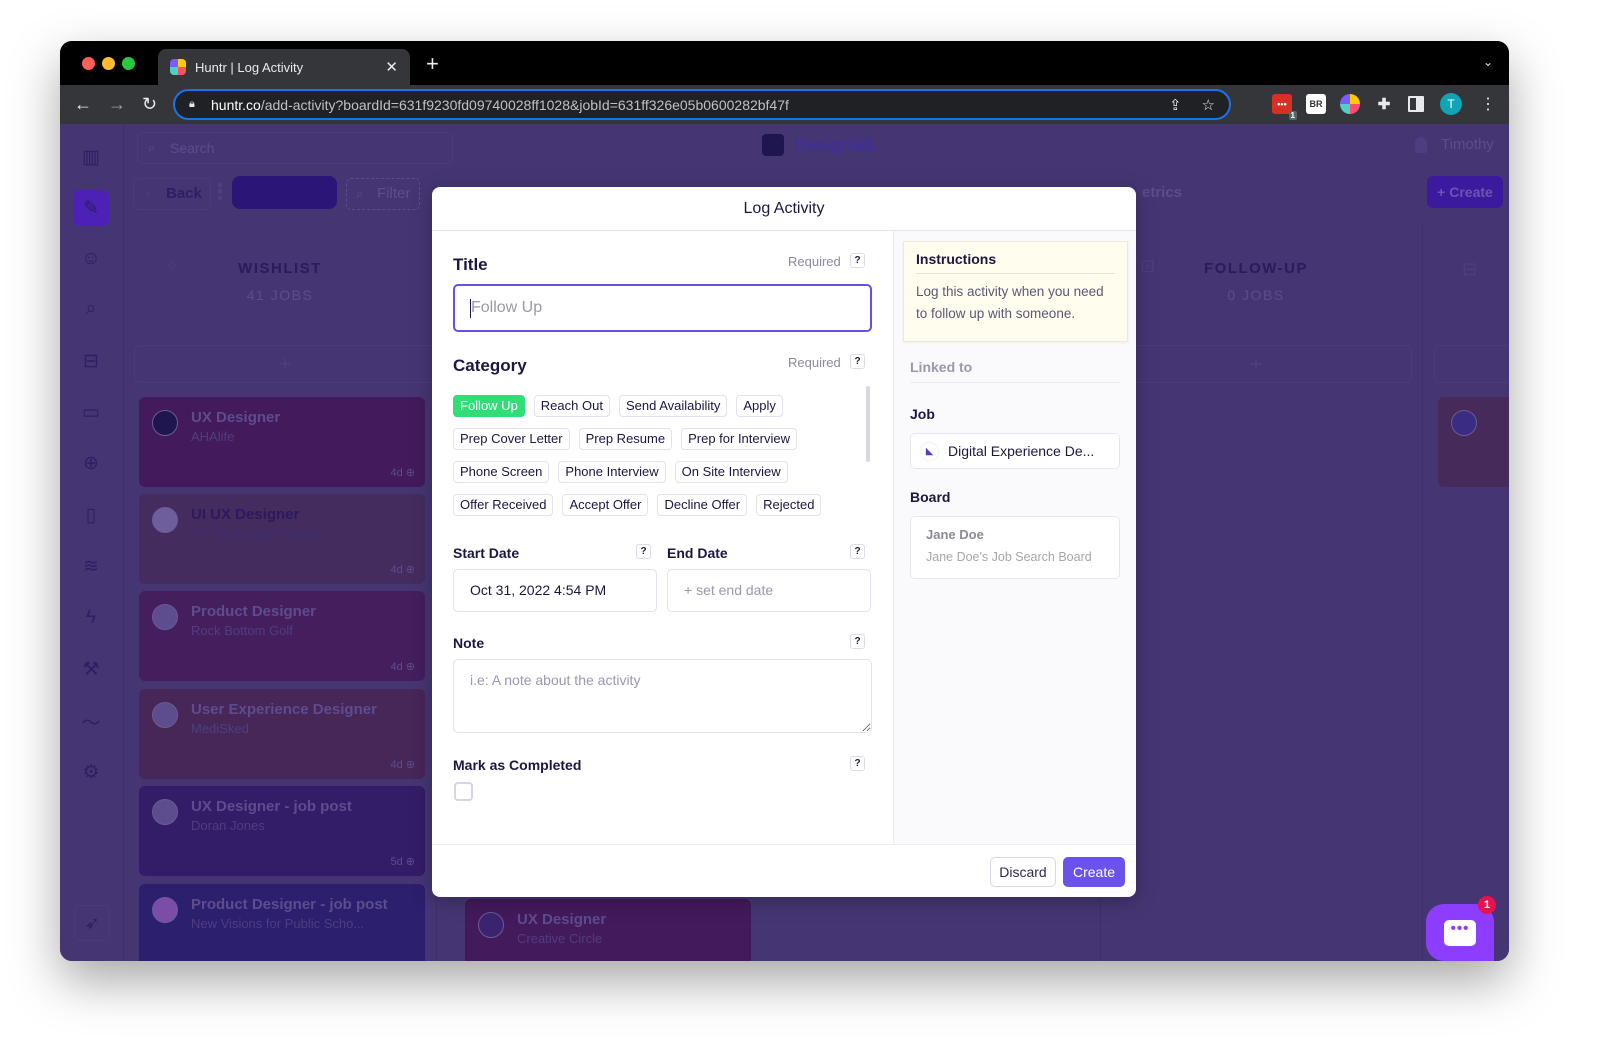 Image resolution: width=1600 pixels, height=1061 pixels. I want to click on back-button: ‹ Back, so click(172, 194).